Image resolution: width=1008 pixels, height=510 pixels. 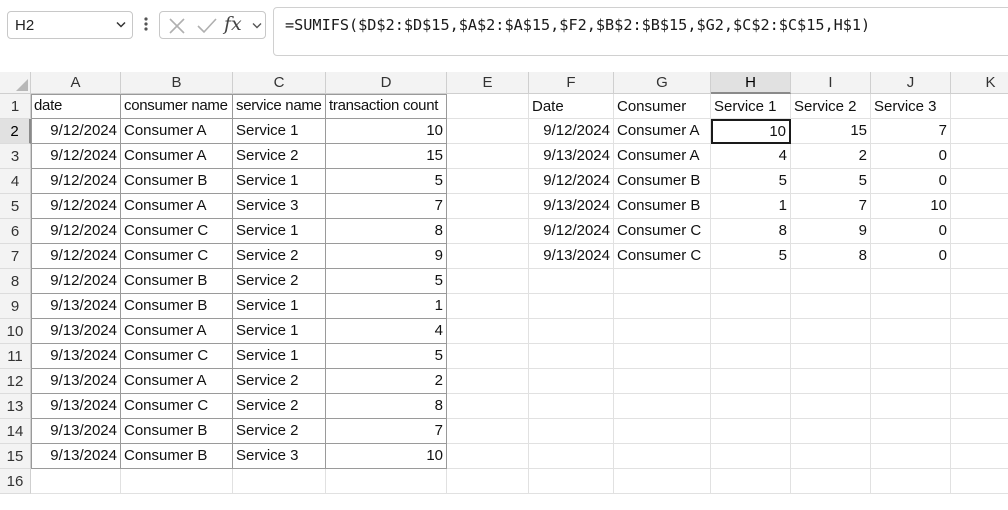 What do you see at coordinates (911, 431) in the screenshot?
I see `cell-j14` at bounding box center [911, 431].